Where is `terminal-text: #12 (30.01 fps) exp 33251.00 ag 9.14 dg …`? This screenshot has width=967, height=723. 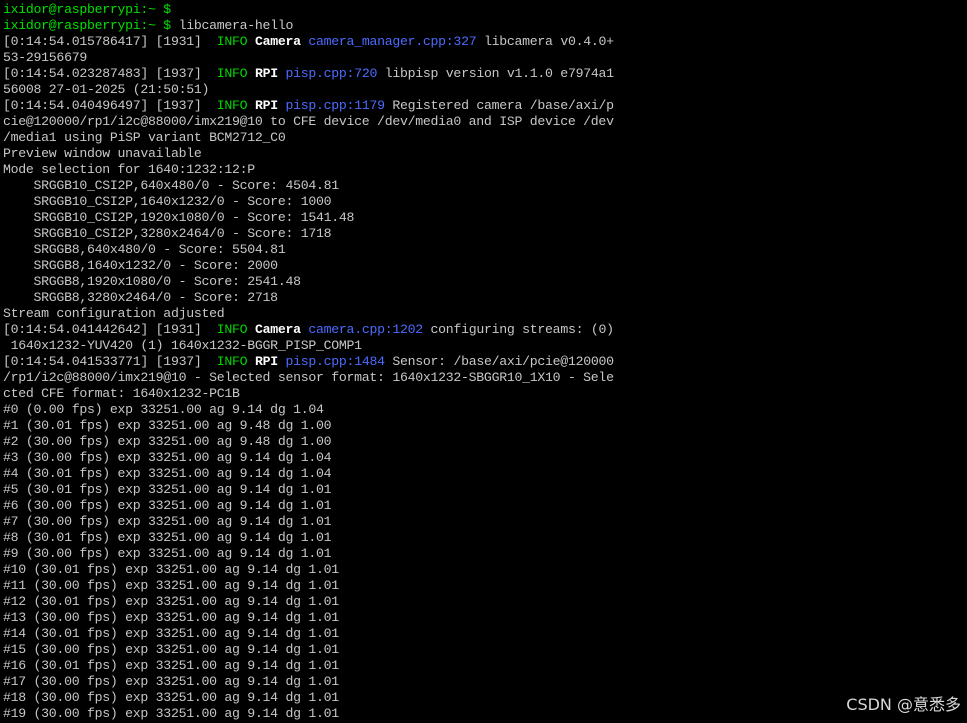 terminal-text: #12 (30.01 fps) exp 33251.00 ag 9.14 dg … is located at coordinates (171, 601).